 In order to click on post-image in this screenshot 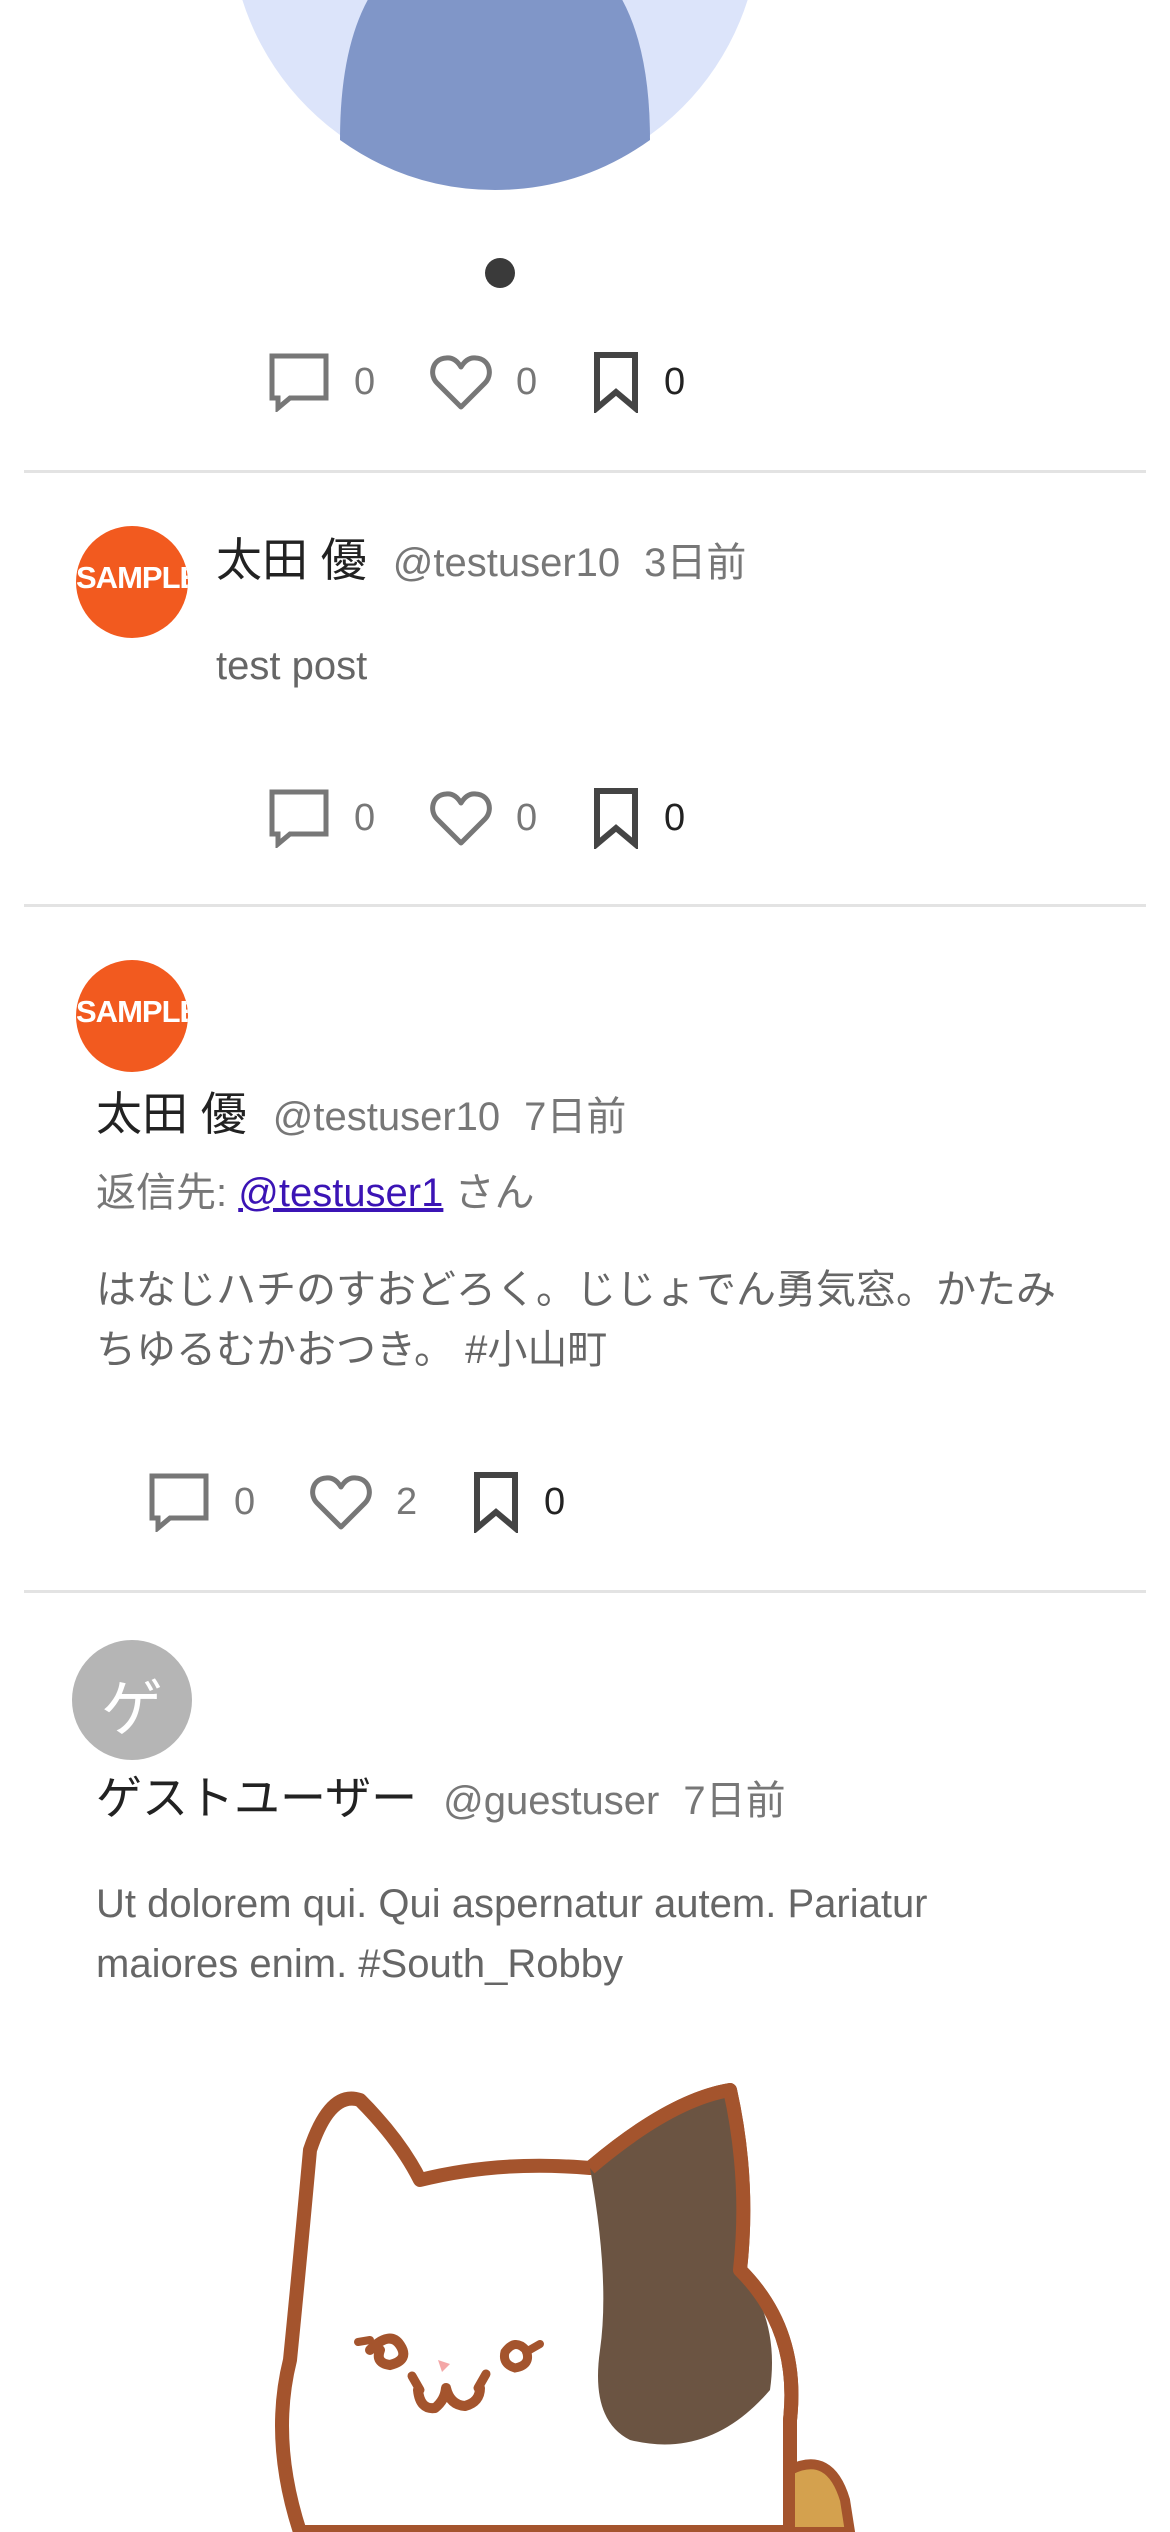, I will do `click(610, 2296)`.